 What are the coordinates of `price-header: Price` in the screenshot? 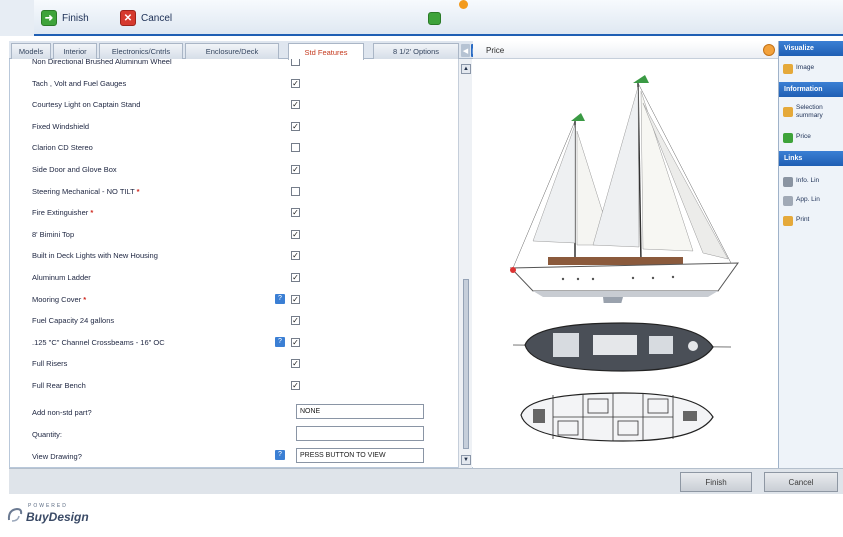 It's located at (625, 50).